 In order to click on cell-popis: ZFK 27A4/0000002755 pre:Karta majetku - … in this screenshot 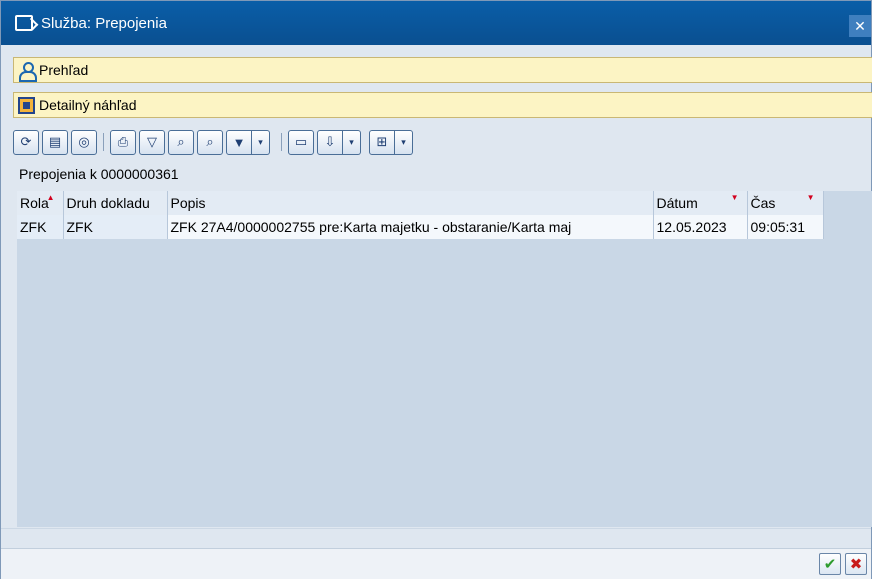, I will do `click(410, 227)`.